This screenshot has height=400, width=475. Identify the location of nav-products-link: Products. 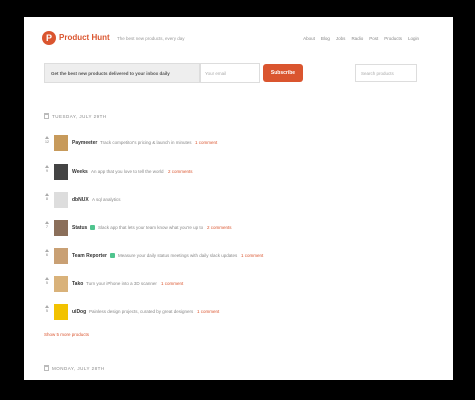
(393, 38).